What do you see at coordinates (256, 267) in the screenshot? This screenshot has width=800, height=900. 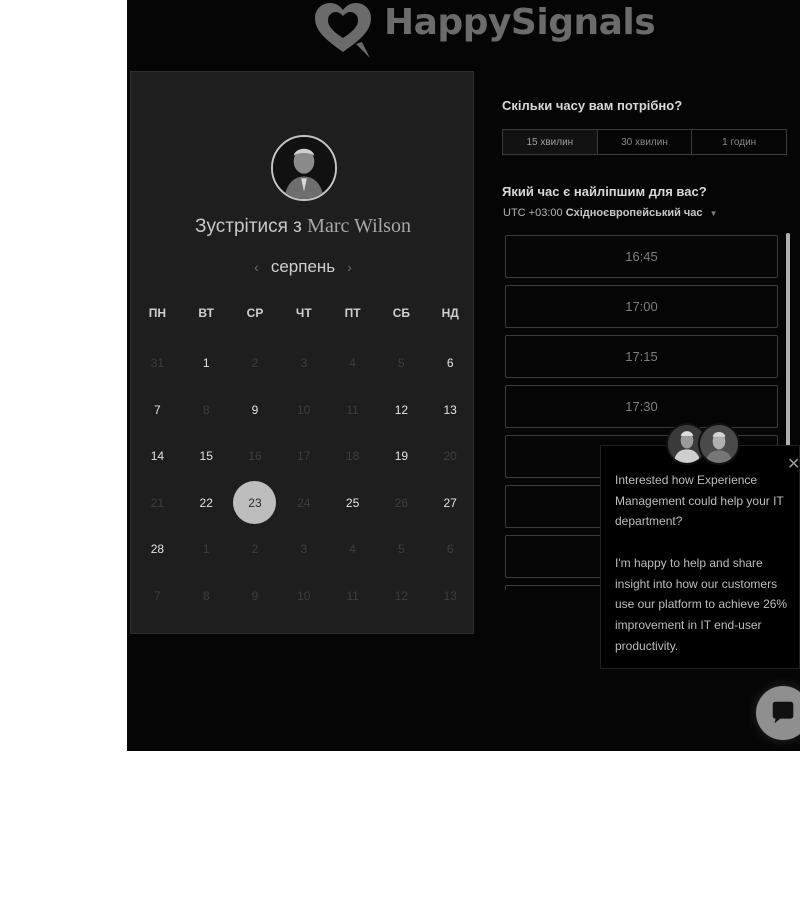 I see `chevron-left-icon: ‹` at bounding box center [256, 267].